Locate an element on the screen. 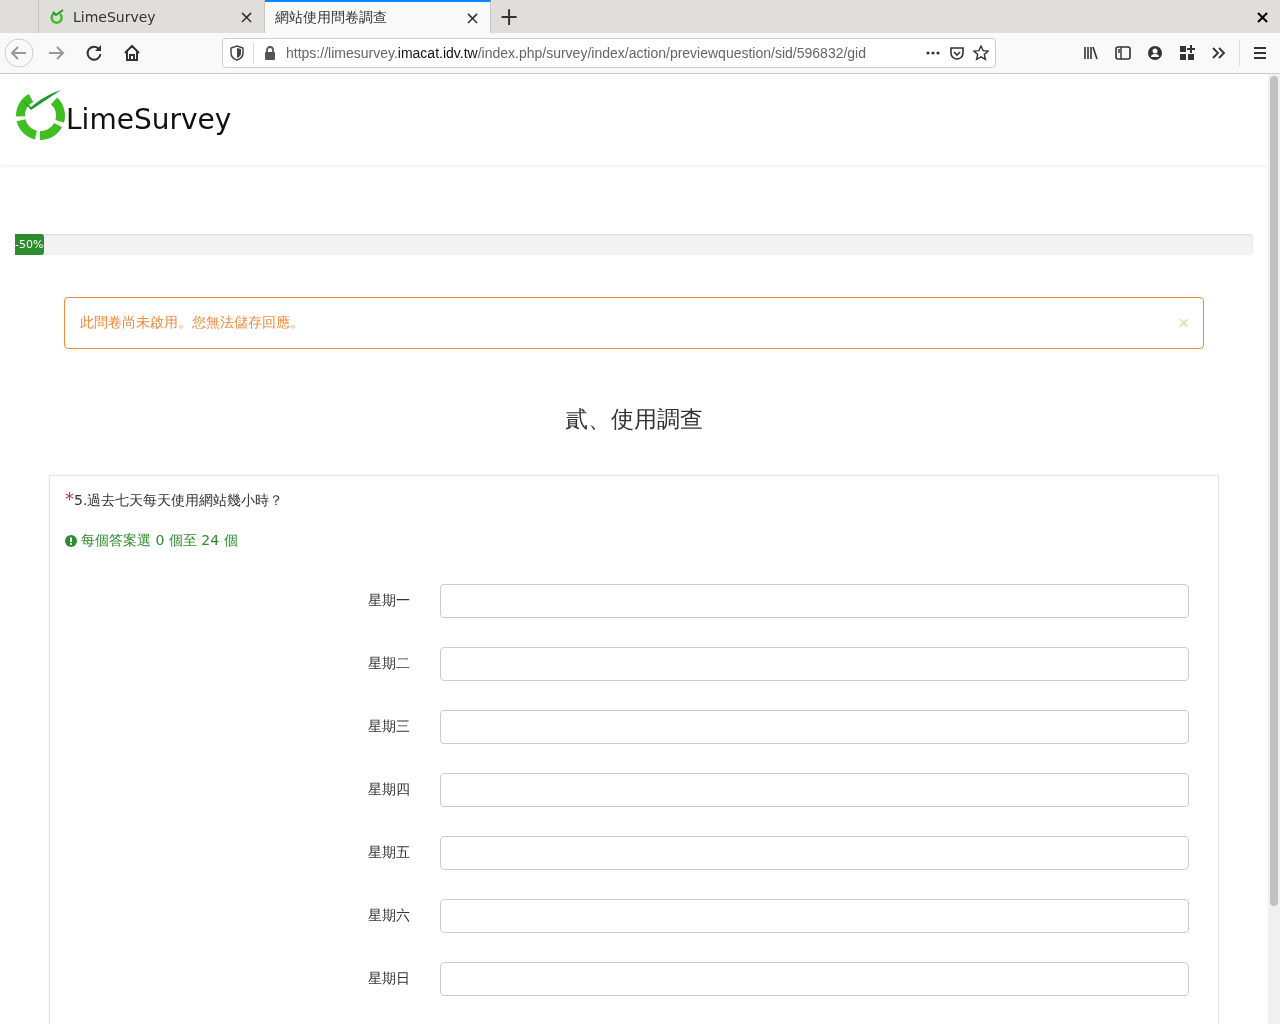  row-label: 星期五 is located at coordinates (389, 853).